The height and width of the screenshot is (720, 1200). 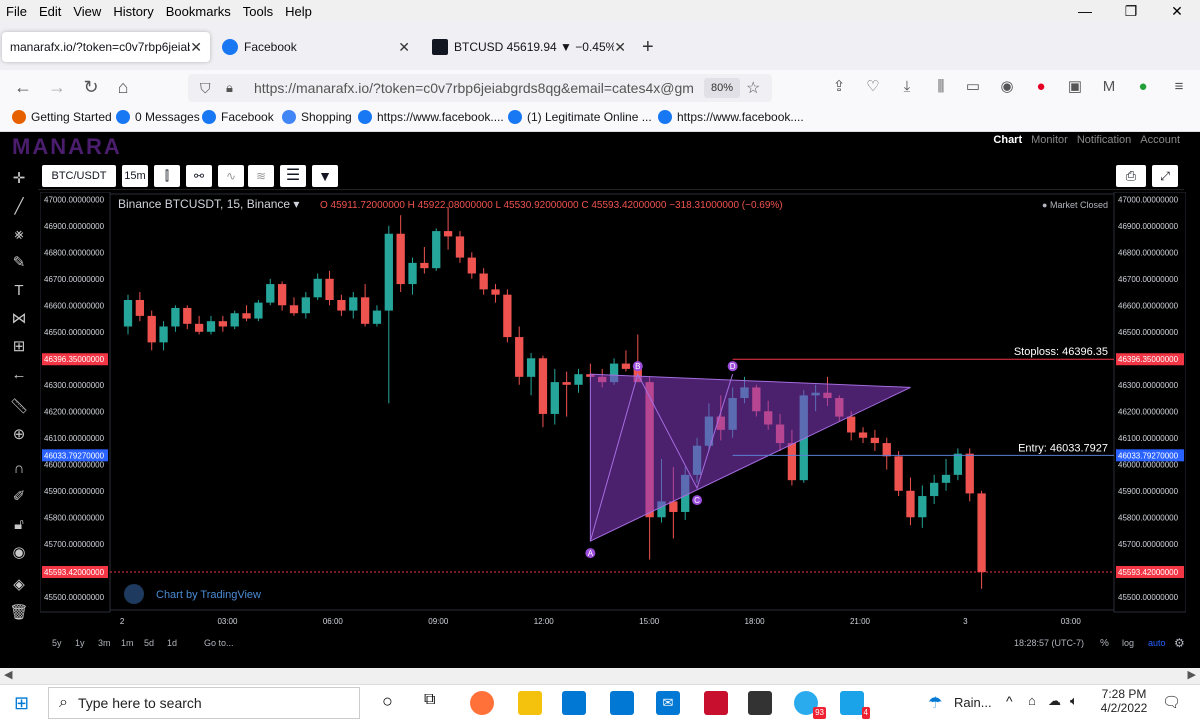 I want to click on fullscreen-icon: ⤢, so click(x=1165, y=176).